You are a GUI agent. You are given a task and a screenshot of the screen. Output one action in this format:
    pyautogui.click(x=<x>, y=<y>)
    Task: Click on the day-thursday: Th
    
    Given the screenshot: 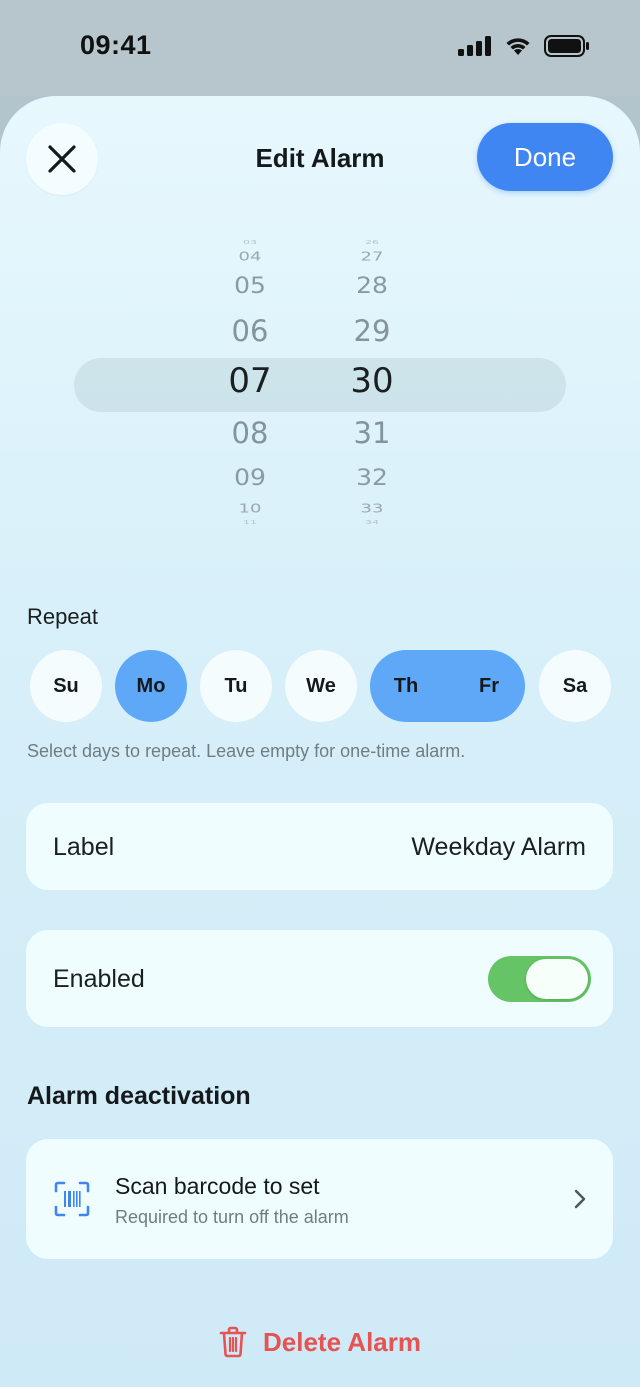 What is the action you would take?
    pyautogui.click(x=406, y=686)
    